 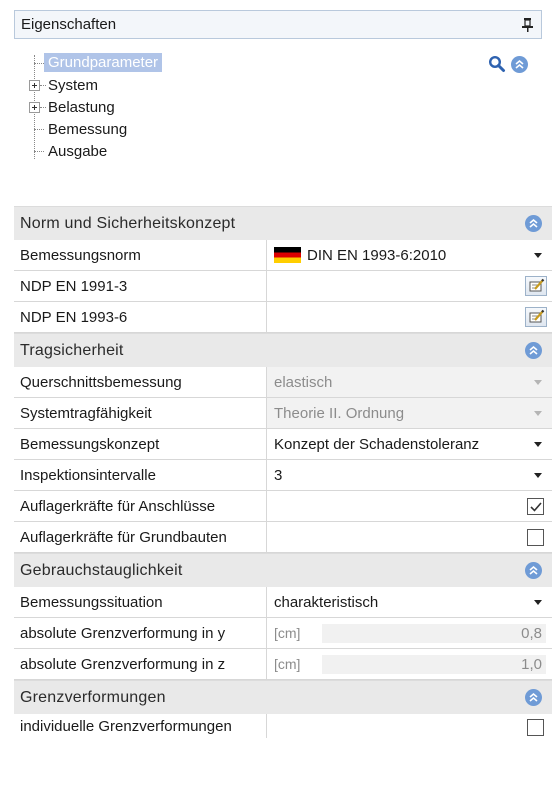 What do you see at coordinates (326, 602) in the screenshot?
I see `dropdown-value: charakteristisch` at bounding box center [326, 602].